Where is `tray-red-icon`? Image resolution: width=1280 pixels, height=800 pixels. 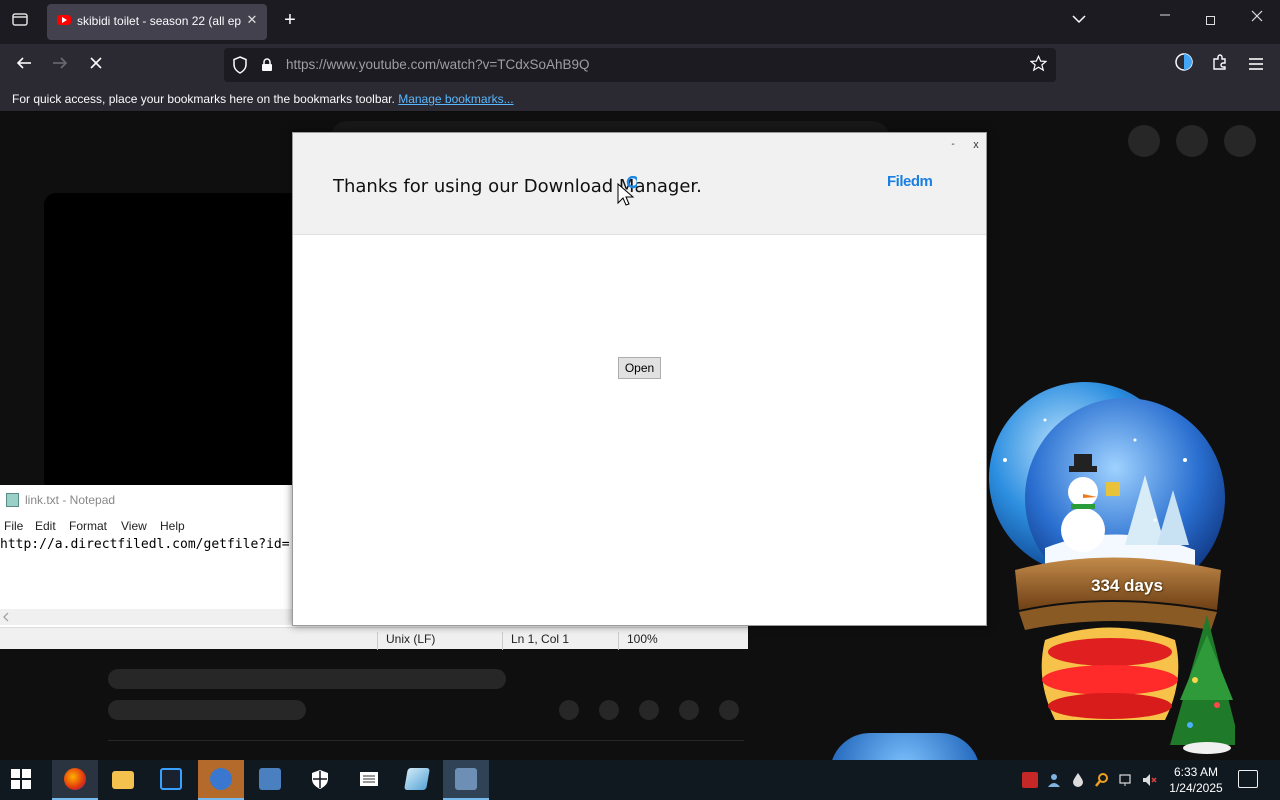 tray-red-icon is located at coordinates (1030, 780).